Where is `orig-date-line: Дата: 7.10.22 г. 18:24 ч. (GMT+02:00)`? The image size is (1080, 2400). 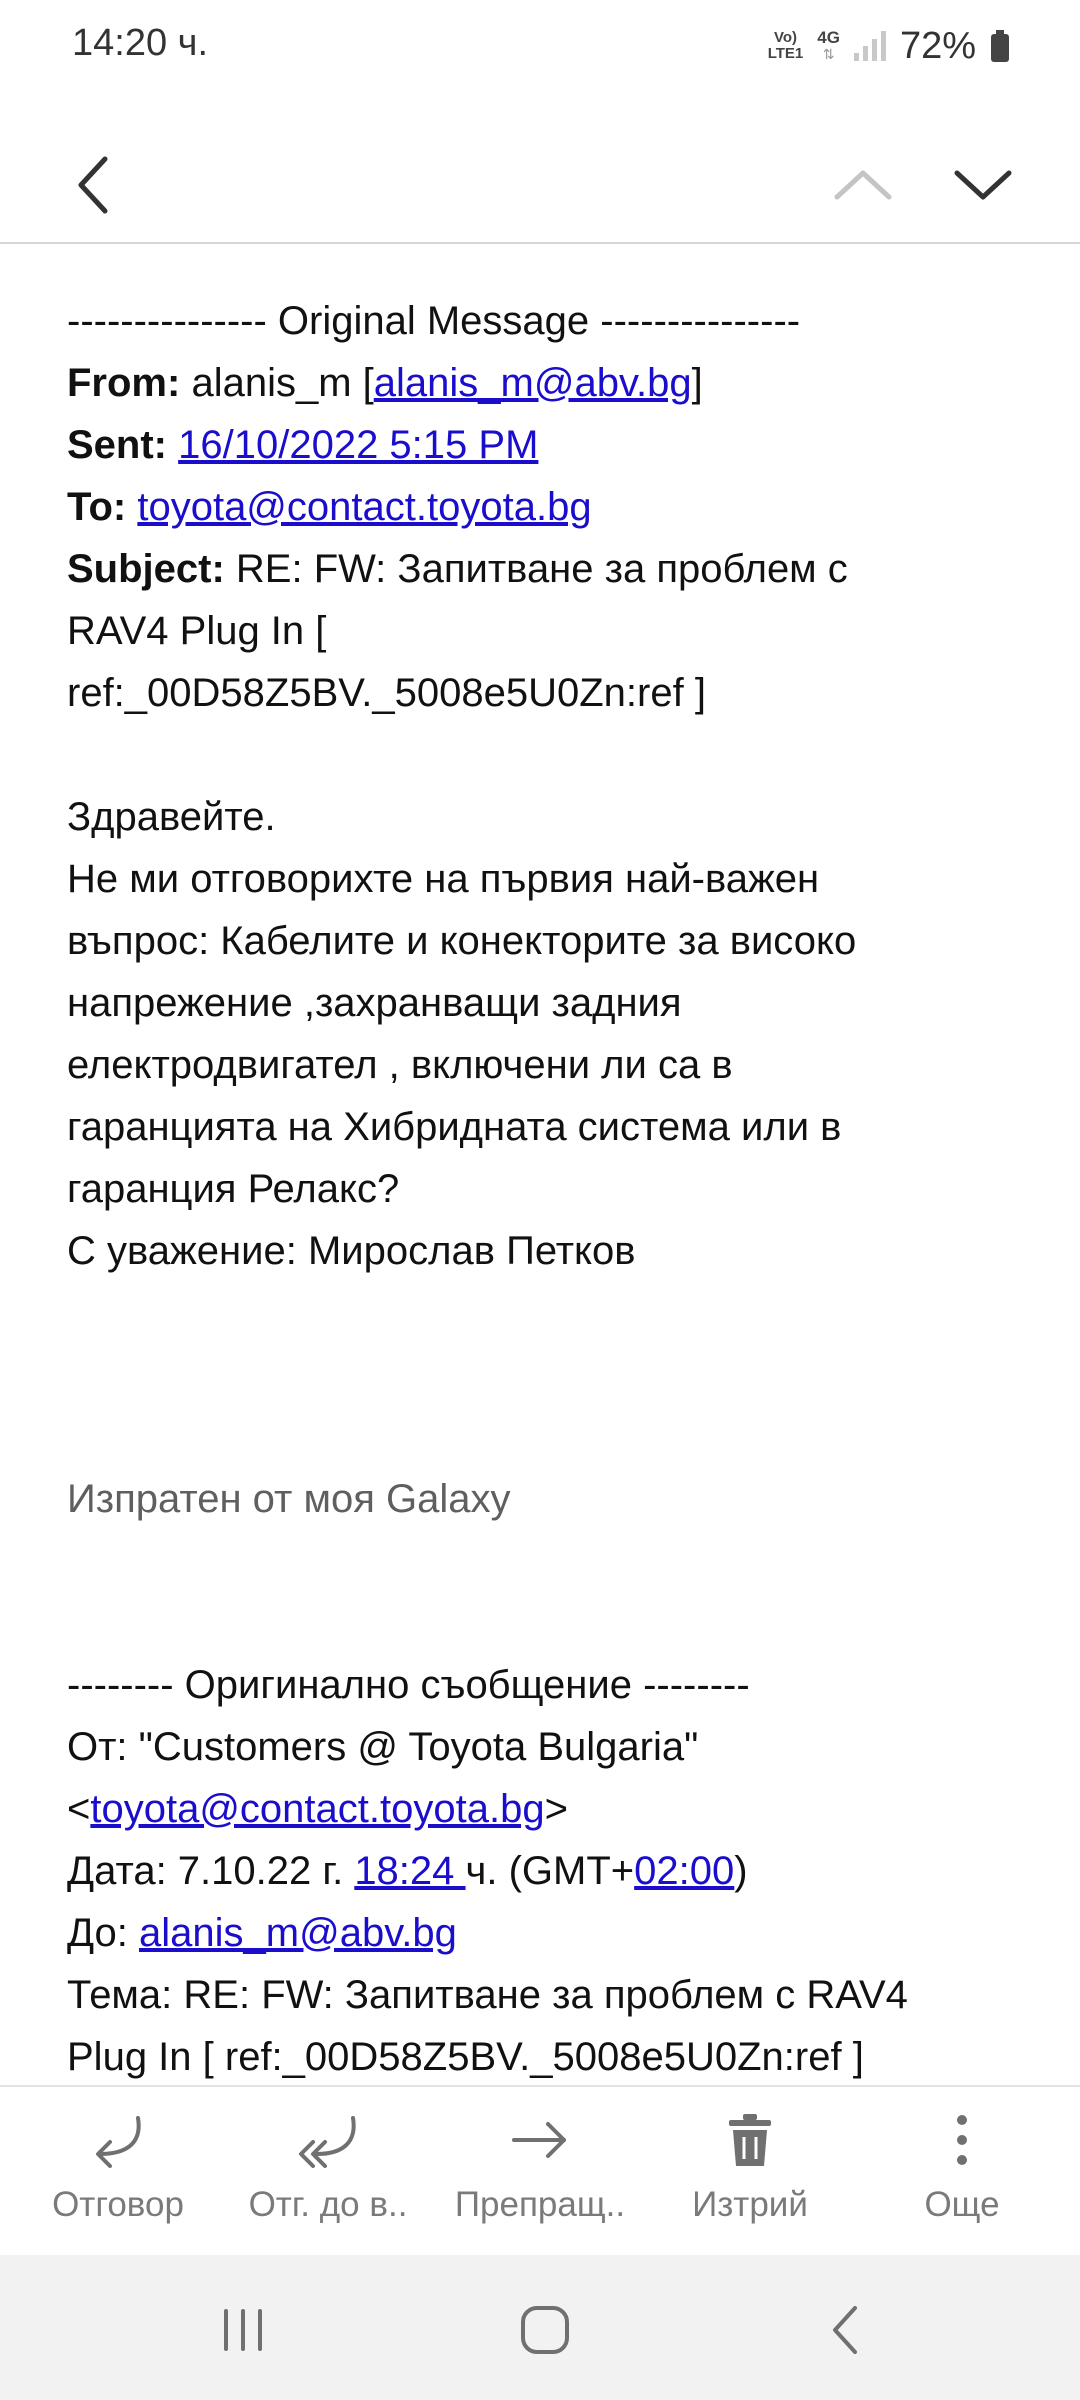
orig-date-line: Дата: 7.10.22 г. 18:24 ч. (GMT+02:00) is located at coordinates (547, 1871).